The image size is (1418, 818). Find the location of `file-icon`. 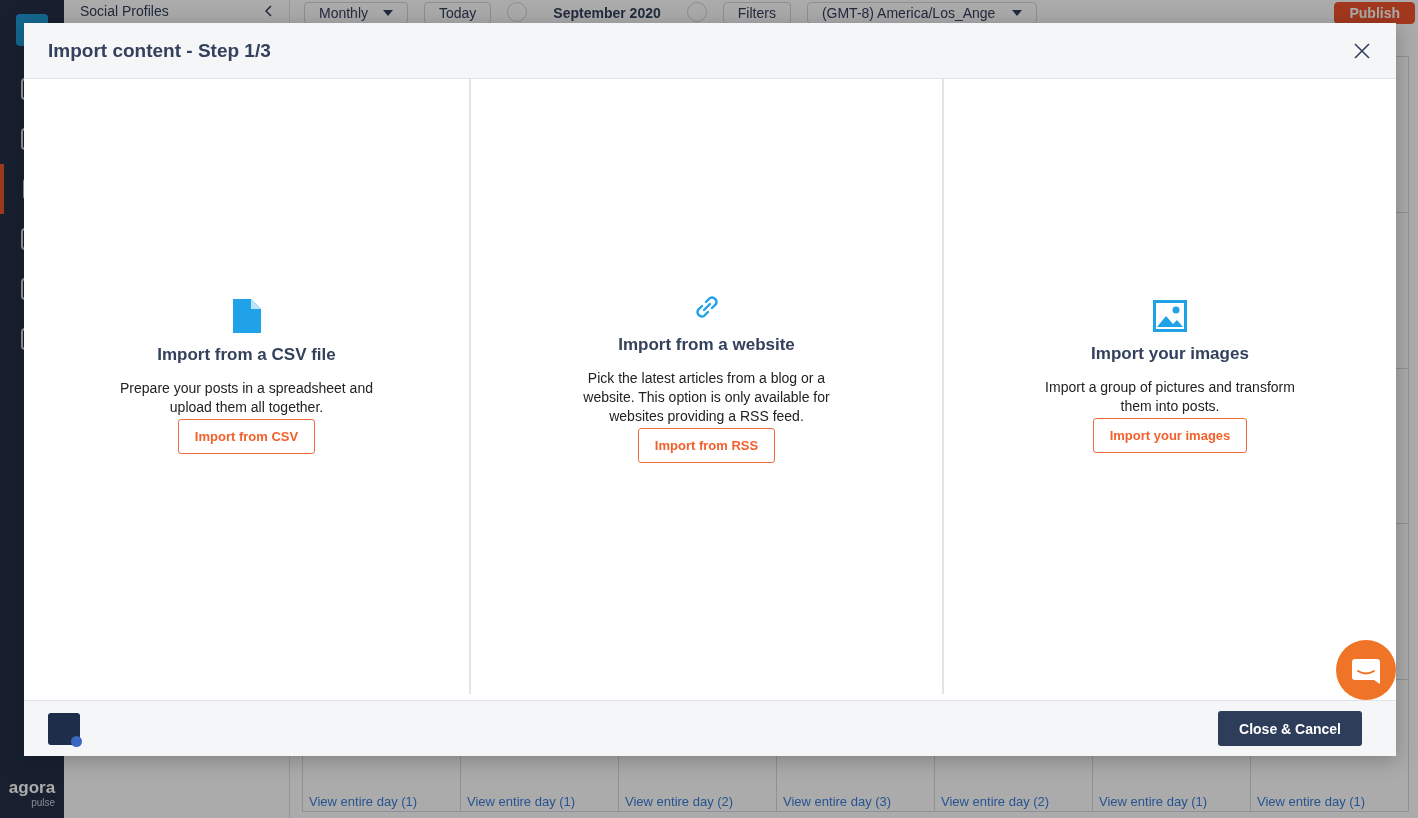

file-icon is located at coordinates (246, 316).